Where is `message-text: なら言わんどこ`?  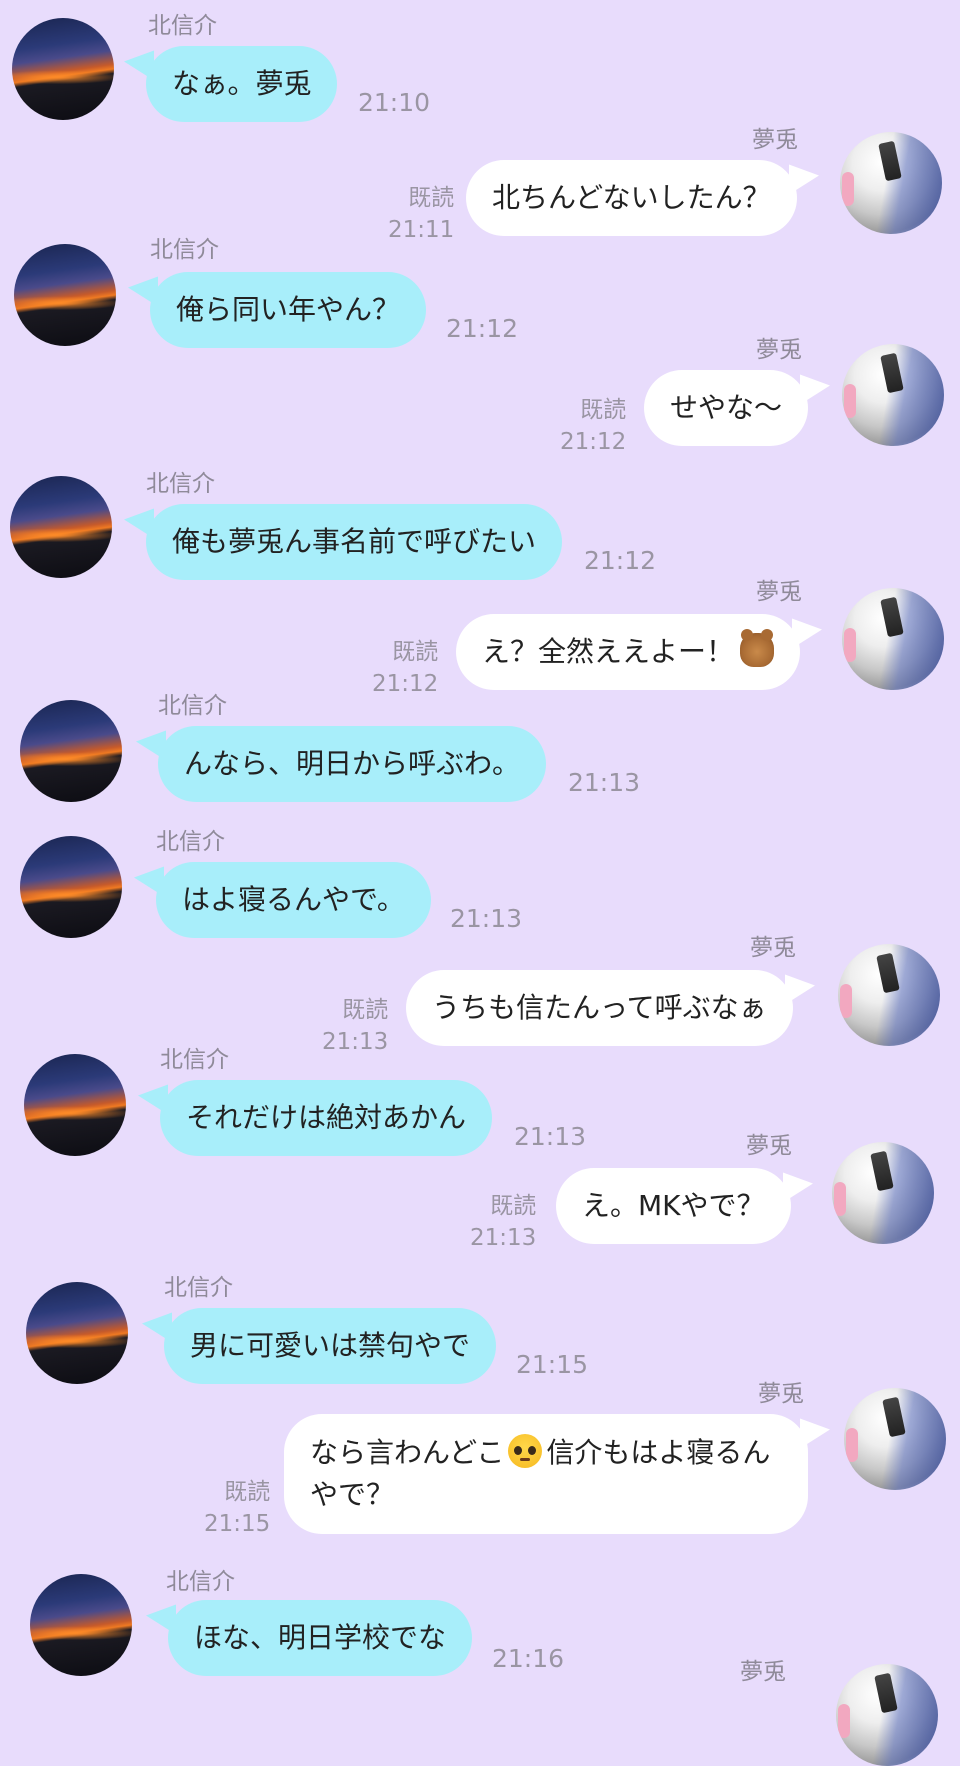
message-text: なら言わんどこ is located at coordinates (407, 1452).